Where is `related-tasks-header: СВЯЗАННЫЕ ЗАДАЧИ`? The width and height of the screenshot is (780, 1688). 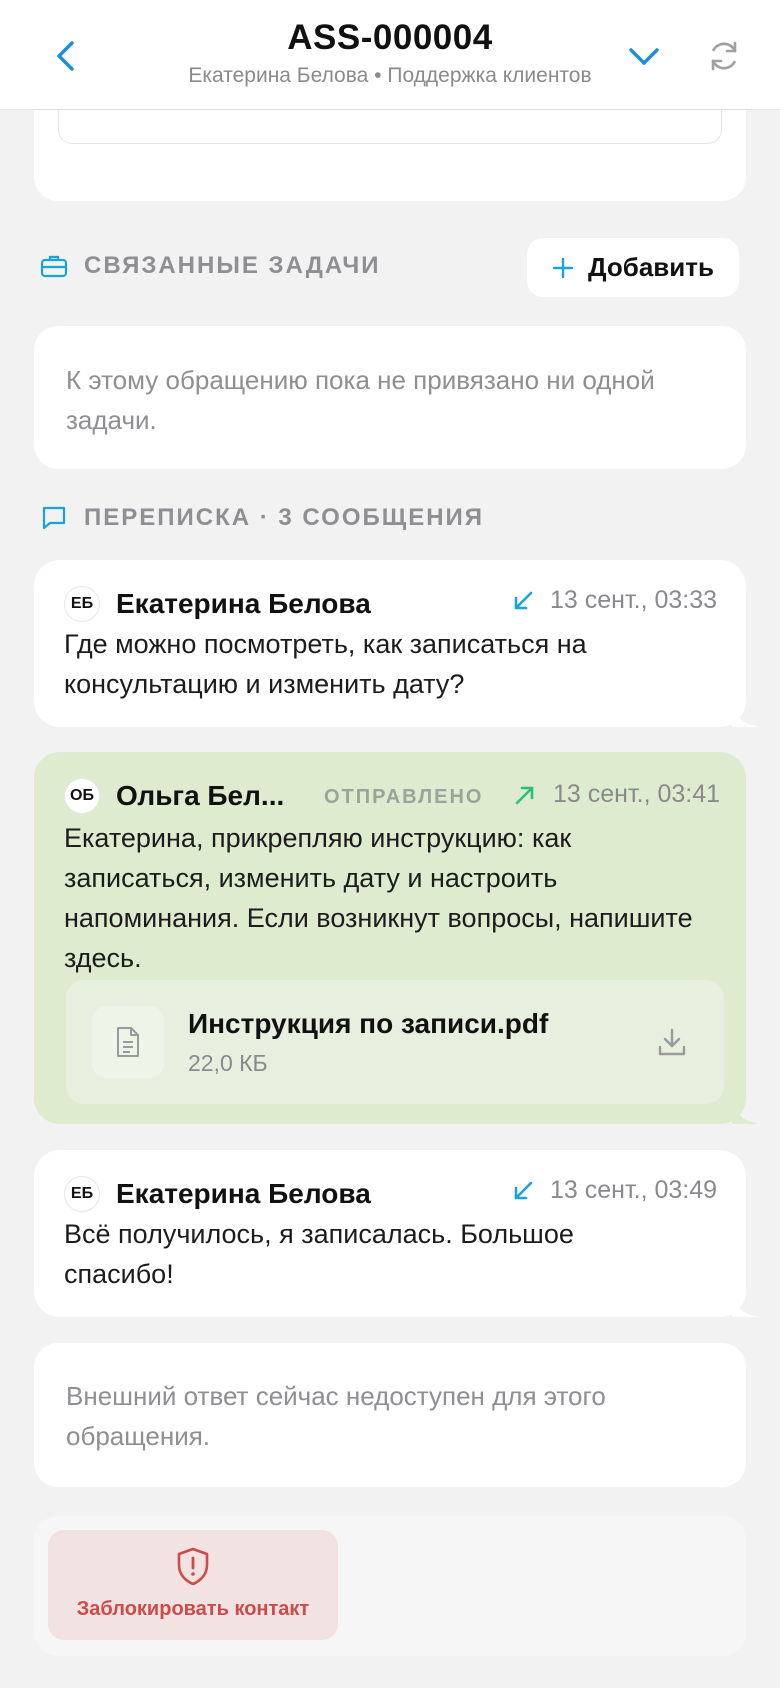 related-tasks-header: СВЯЗАННЫЕ ЗАДАЧИ is located at coordinates (210, 266).